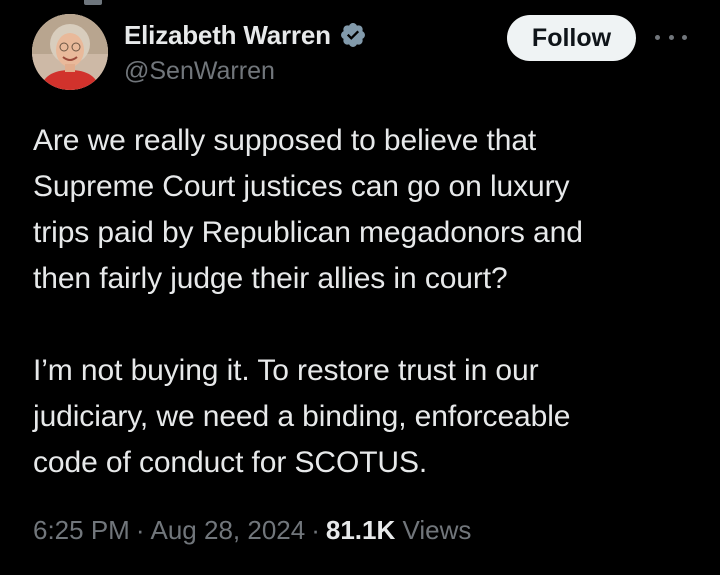 This screenshot has width=720, height=575. Describe the element at coordinates (227, 35) in the screenshot. I see `author-display-name: Elizabeth Warren` at that location.